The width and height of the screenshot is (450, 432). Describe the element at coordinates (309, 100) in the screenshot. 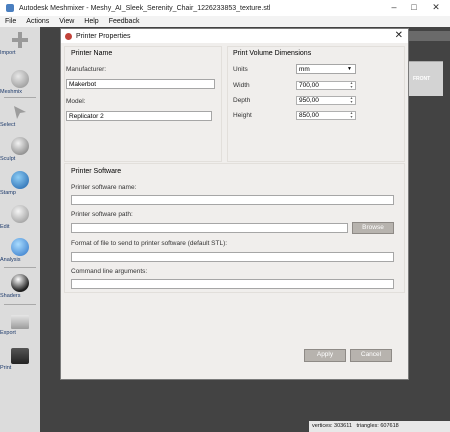

I see `depth-value: 950,00` at that location.